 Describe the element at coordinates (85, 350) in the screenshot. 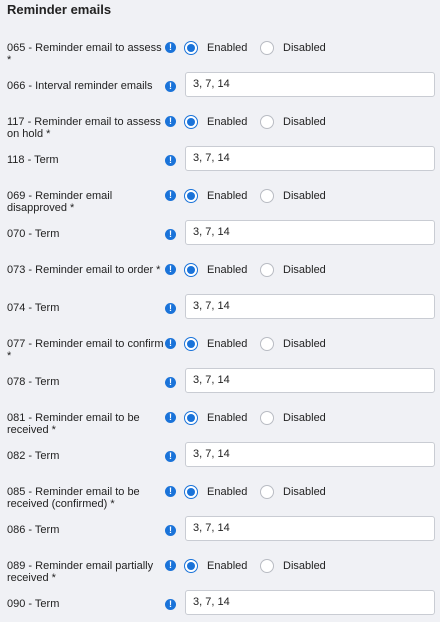

I see `reminder-toggle-label: 077 - Reminder email to confirm *` at that location.